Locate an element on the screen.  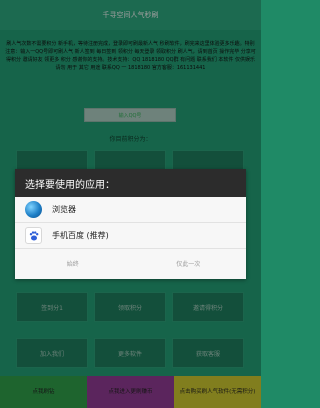
dialog-buttons: 始终 仅此一次 is located at coordinates (130, 263).